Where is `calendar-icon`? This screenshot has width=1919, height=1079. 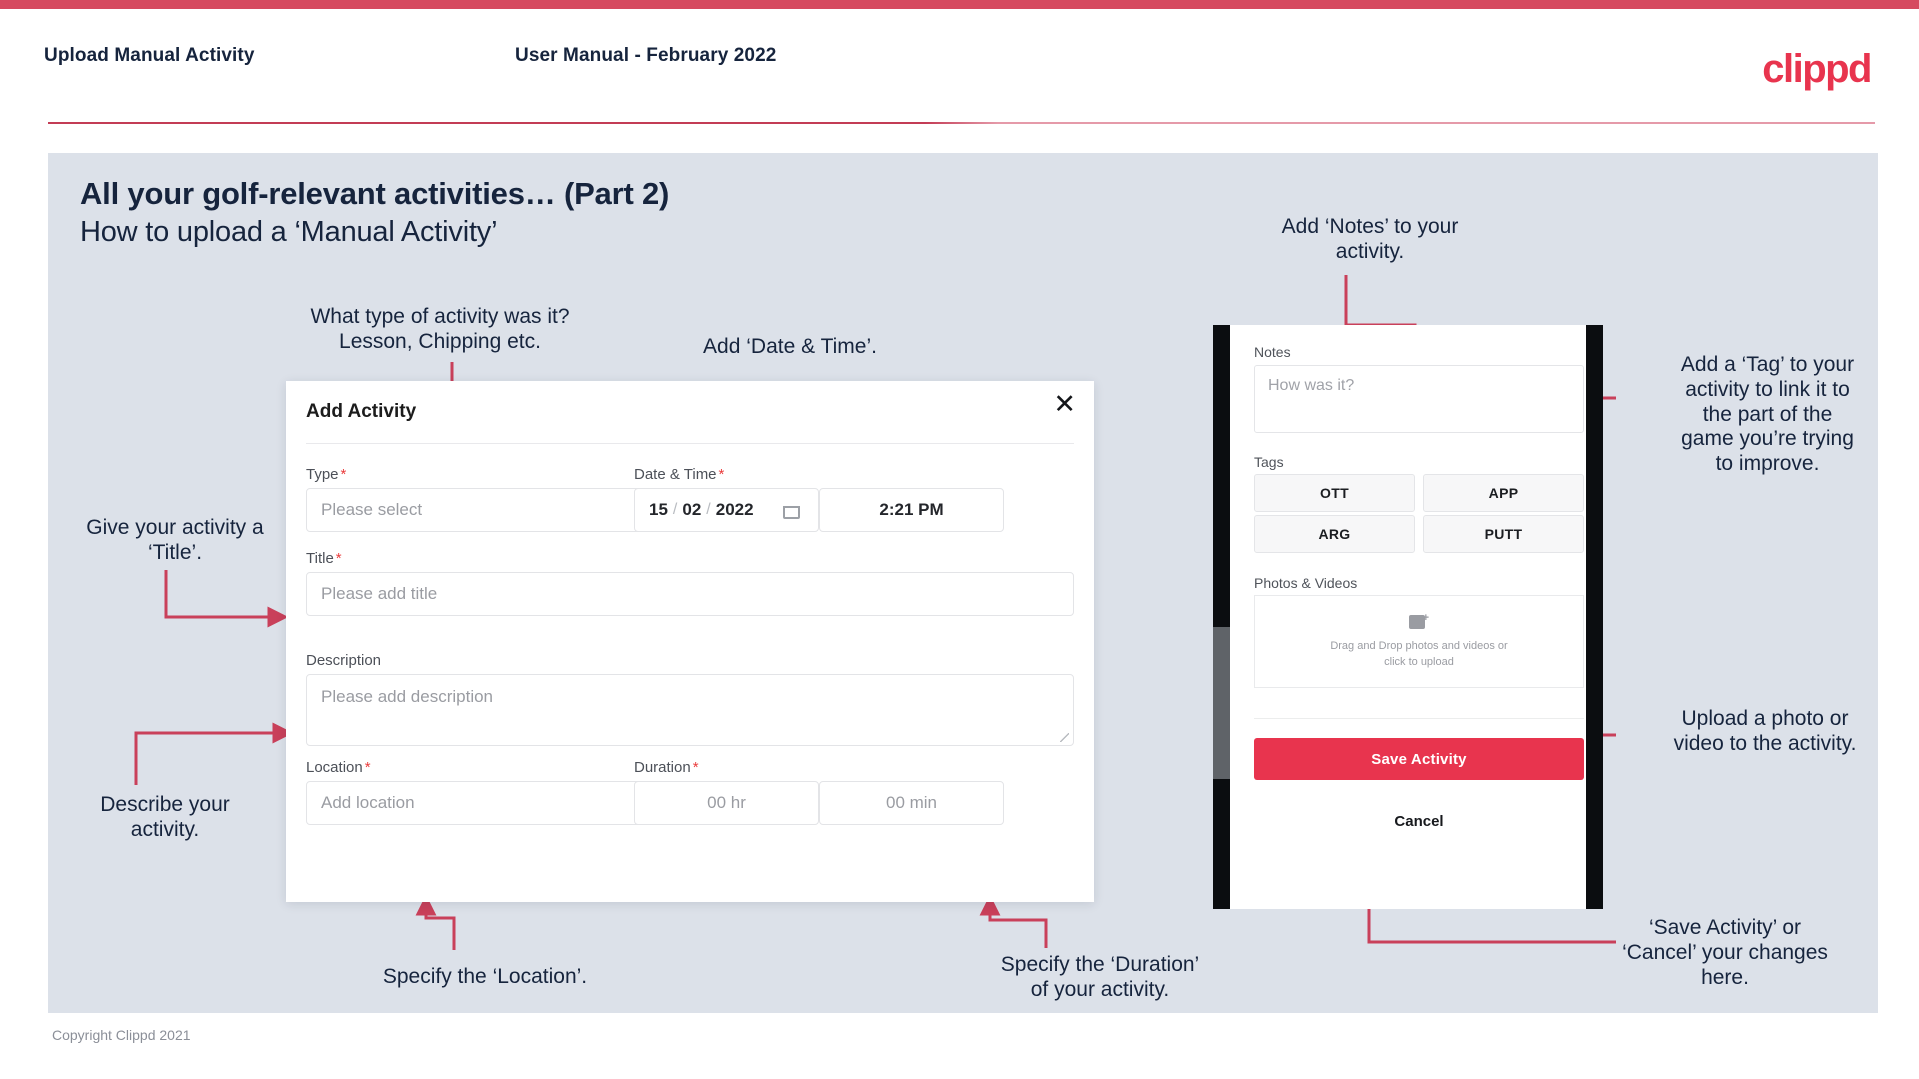
calendar-icon is located at coordinates (791, 510).